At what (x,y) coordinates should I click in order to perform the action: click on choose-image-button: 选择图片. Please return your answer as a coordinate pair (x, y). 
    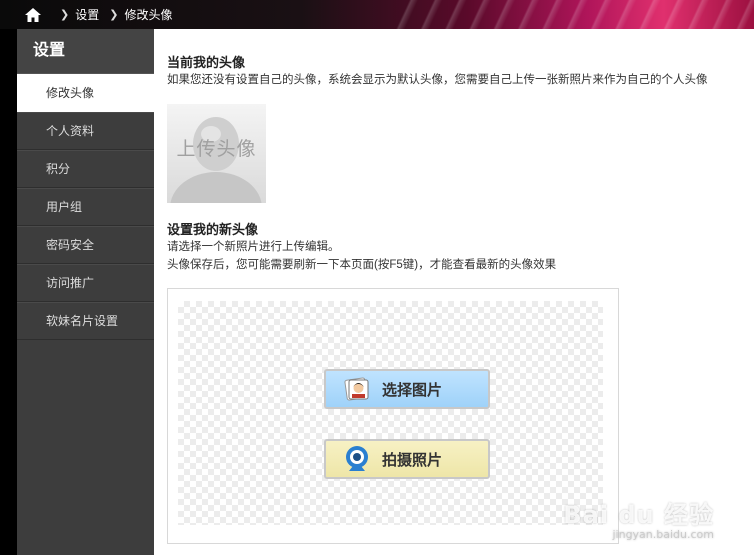
    Looking at the image, I should click on (407, 389).